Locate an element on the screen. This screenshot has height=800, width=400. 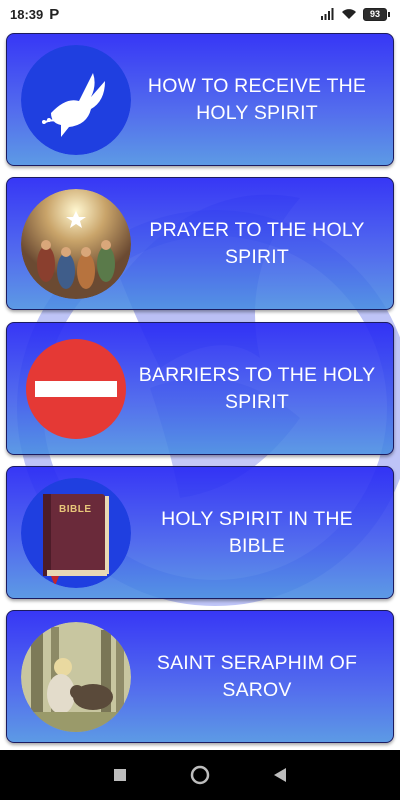
dove-icon is located at coordinates (76, 100).